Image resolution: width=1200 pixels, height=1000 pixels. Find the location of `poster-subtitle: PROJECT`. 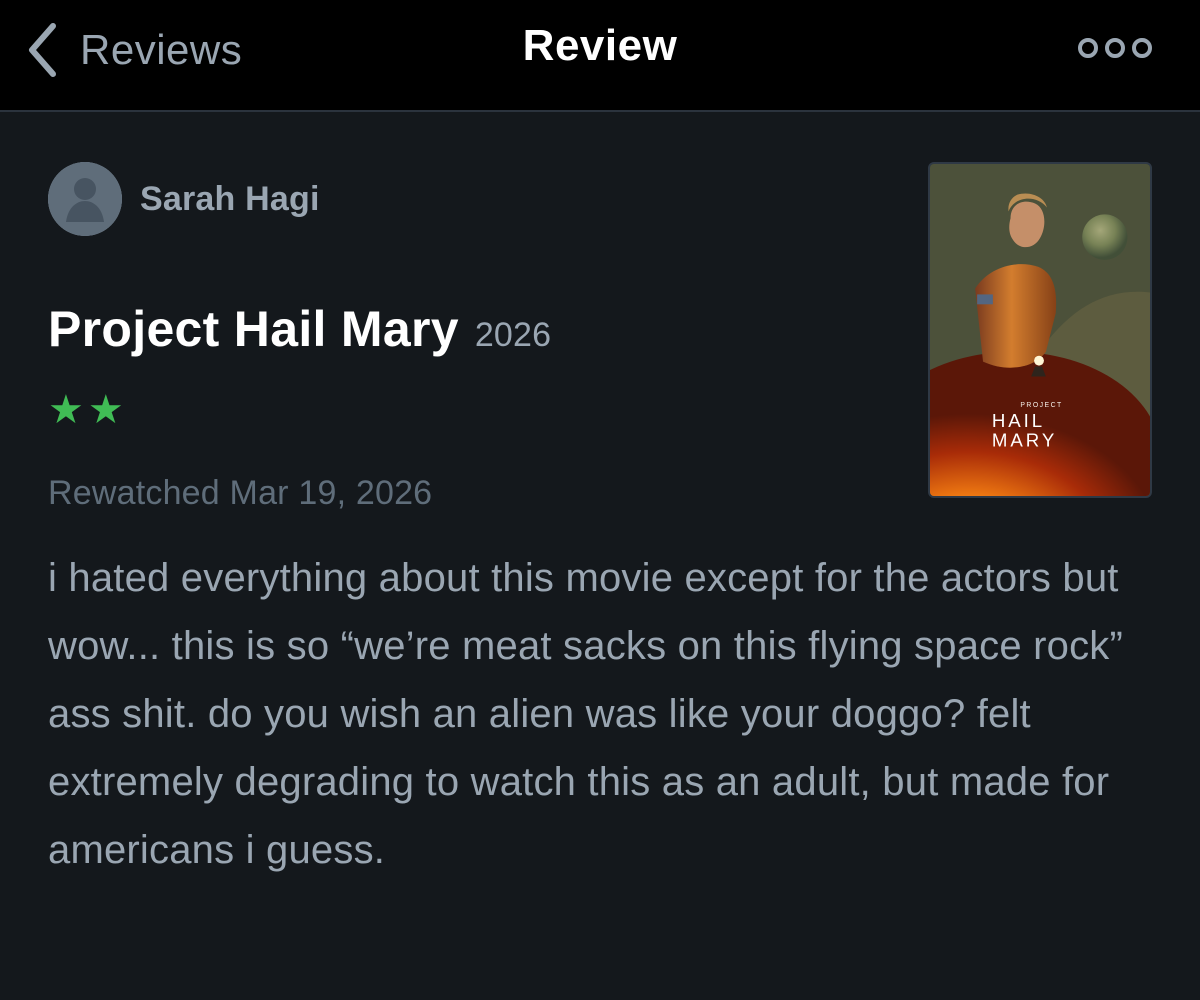

poster-subtitle: PROJECT is located at coordinates (1041, 405).